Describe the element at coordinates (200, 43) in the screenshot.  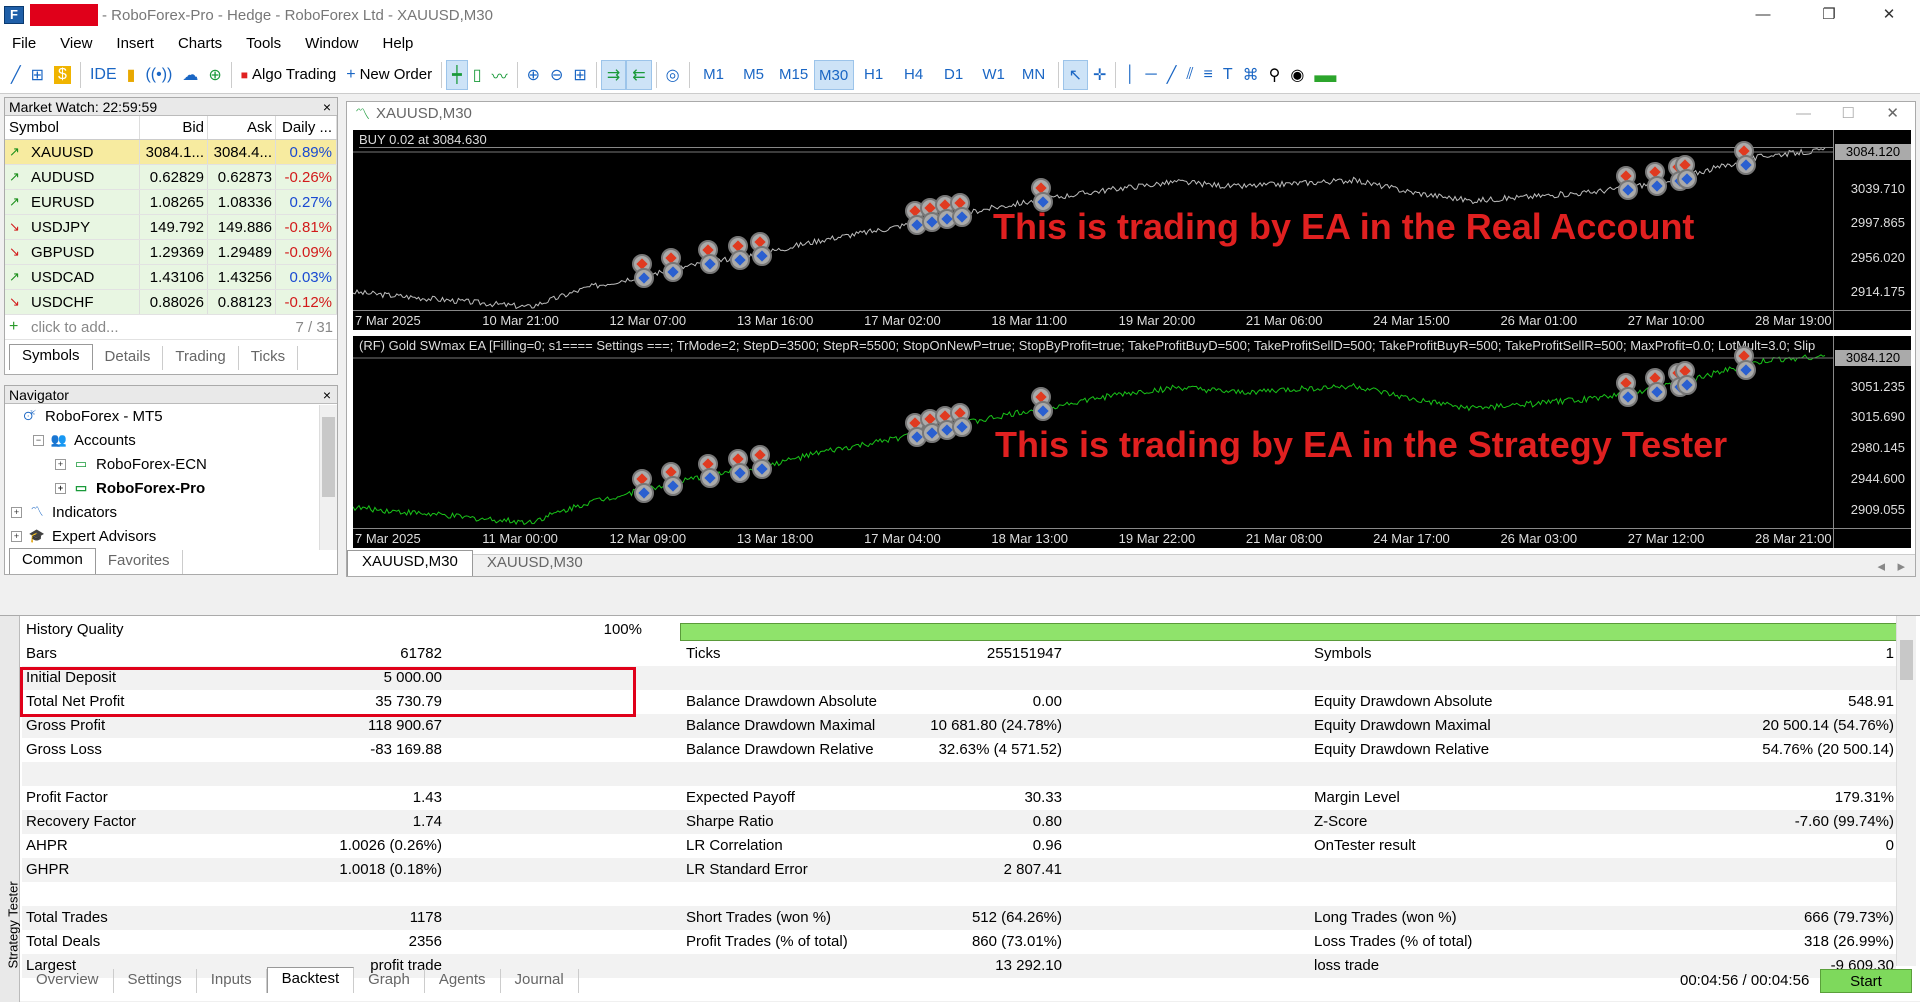
I see `menu-charts: Charts` at that location.